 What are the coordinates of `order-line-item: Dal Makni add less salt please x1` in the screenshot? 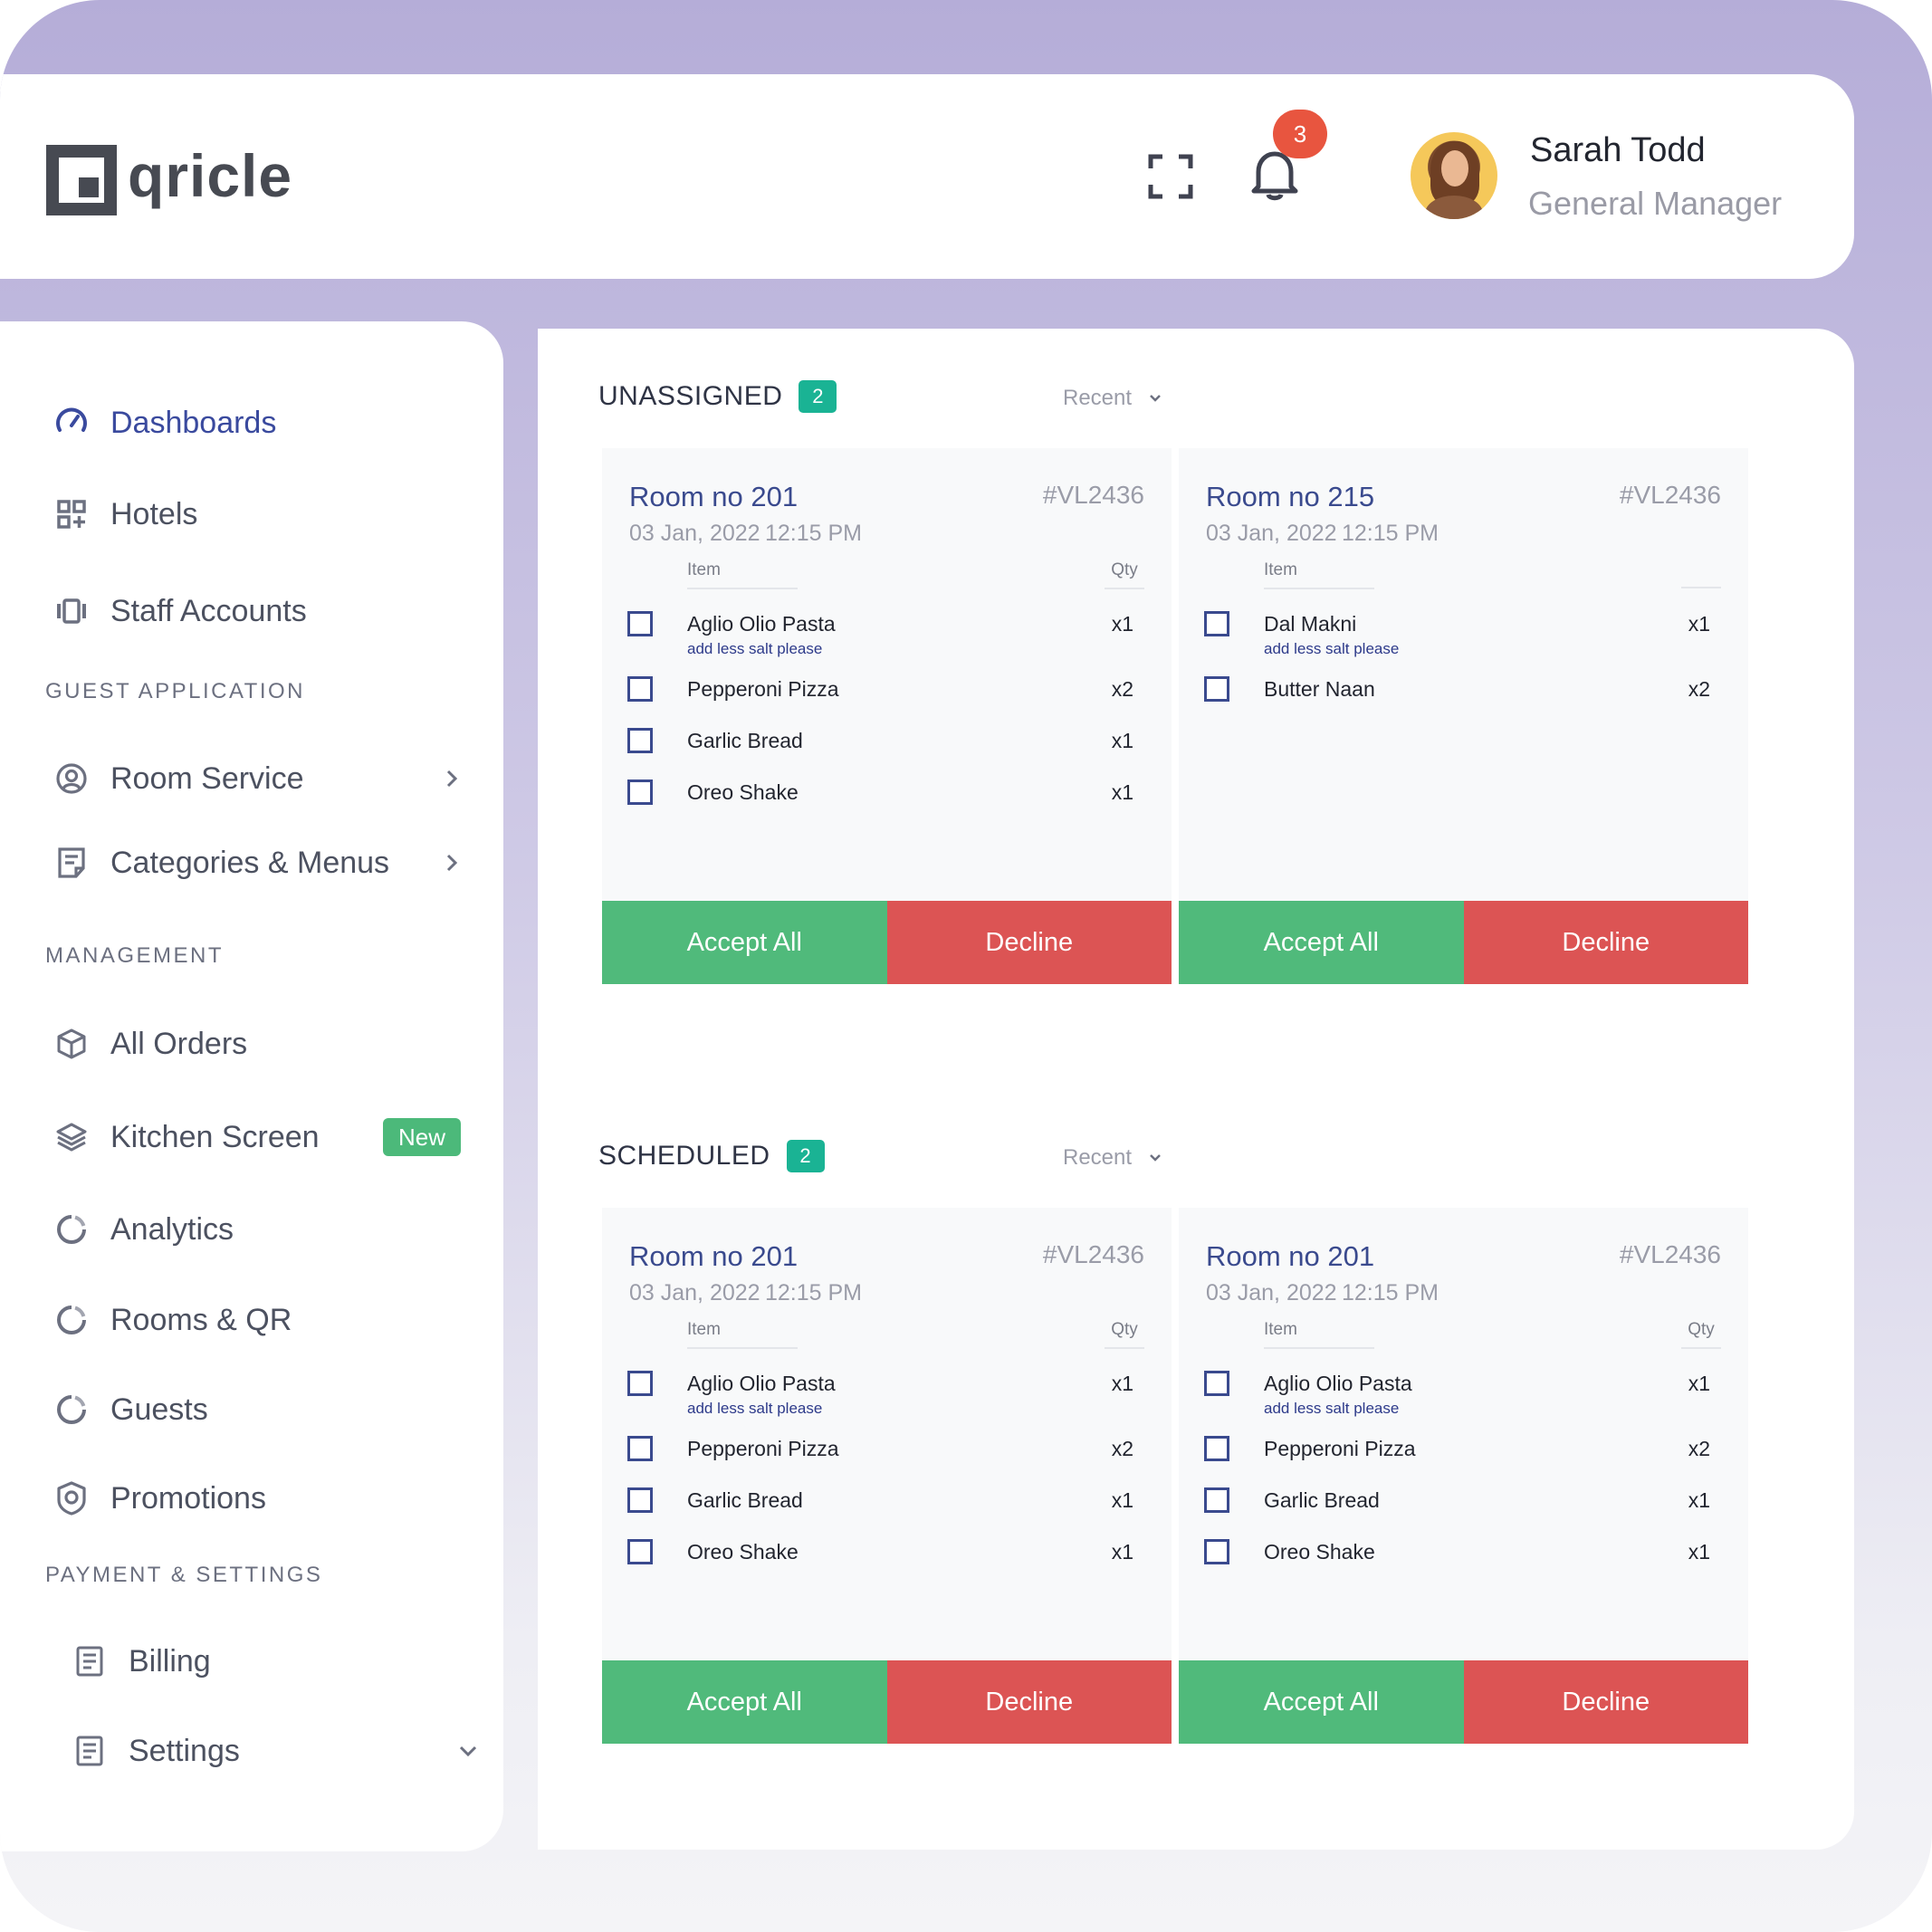 It's located at (1463, 638).